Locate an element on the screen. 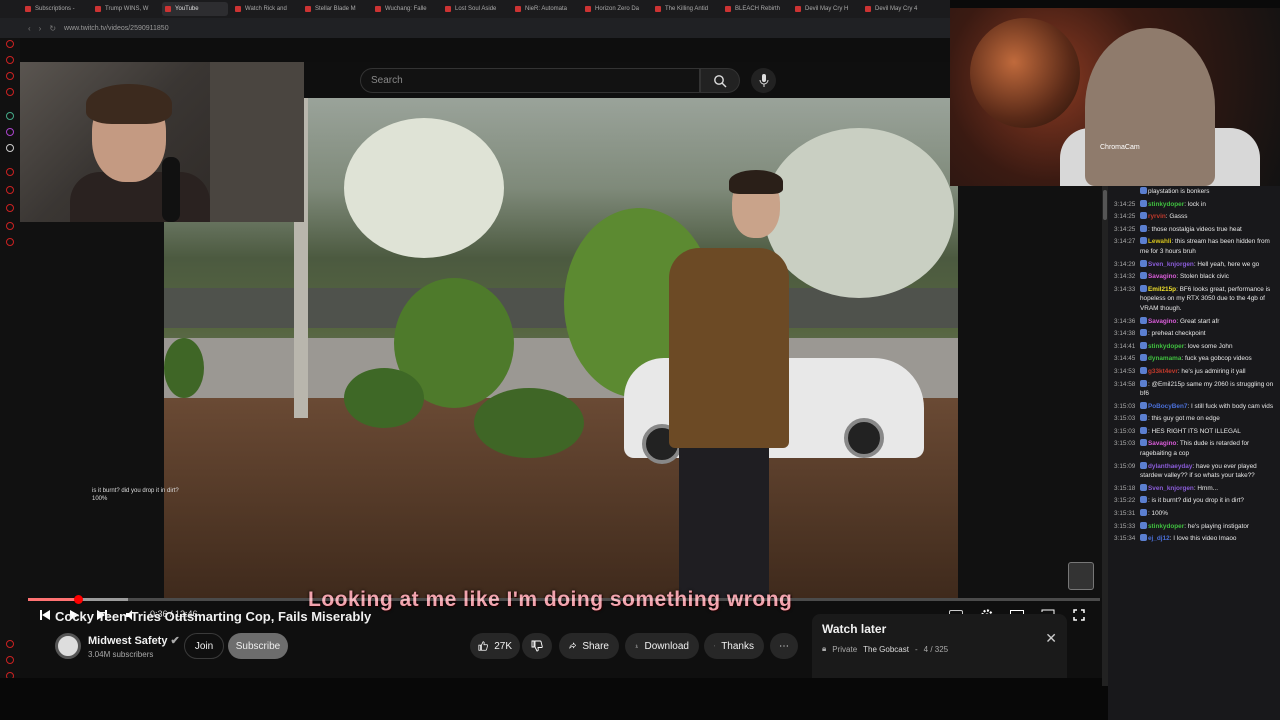 This screenshot has width=1280, height=720. previous-button is located at coordinates (45, 615).